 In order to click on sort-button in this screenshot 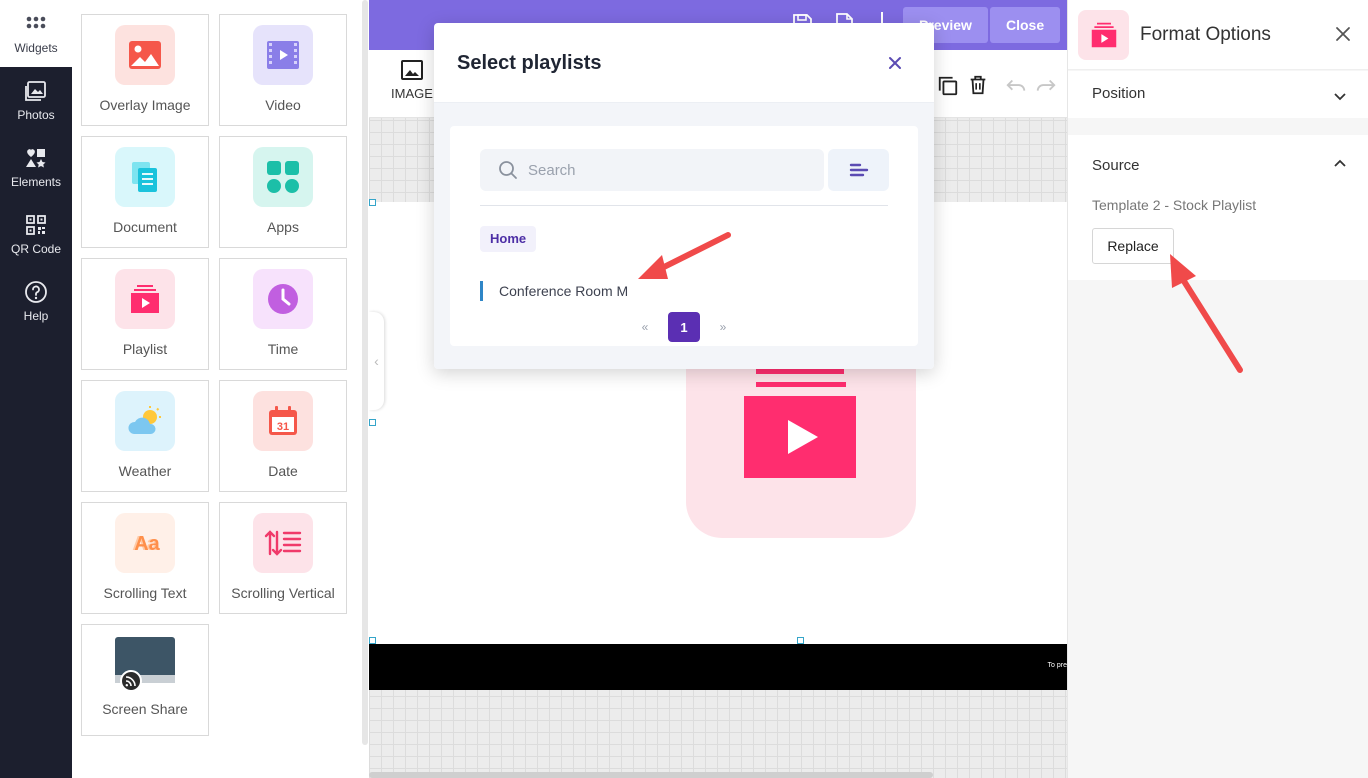, I will do `click(858, 170)`.